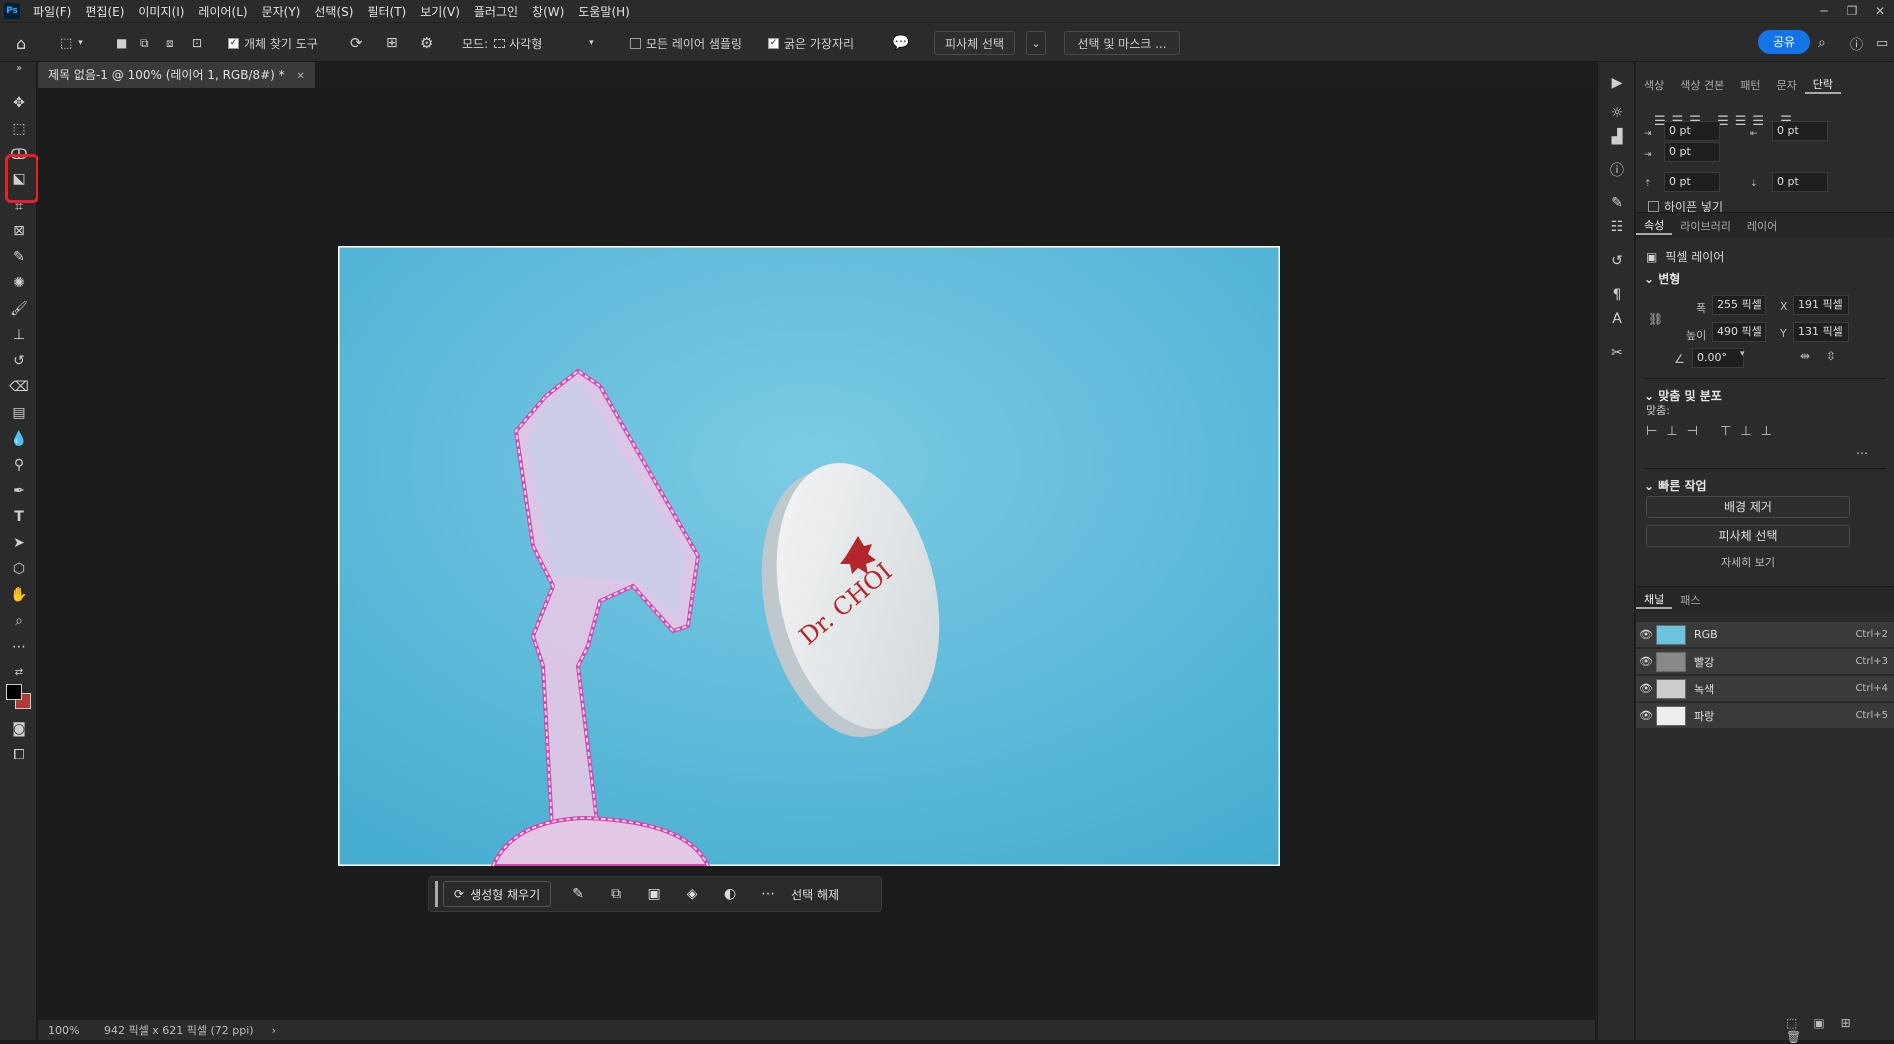 This screenshot has width=1894, height=1044. What do you see at coordinates (19, 257) in the screenshot?
I see `eyedropper-tool-icon: ✎` at bounding box center [19, 257].